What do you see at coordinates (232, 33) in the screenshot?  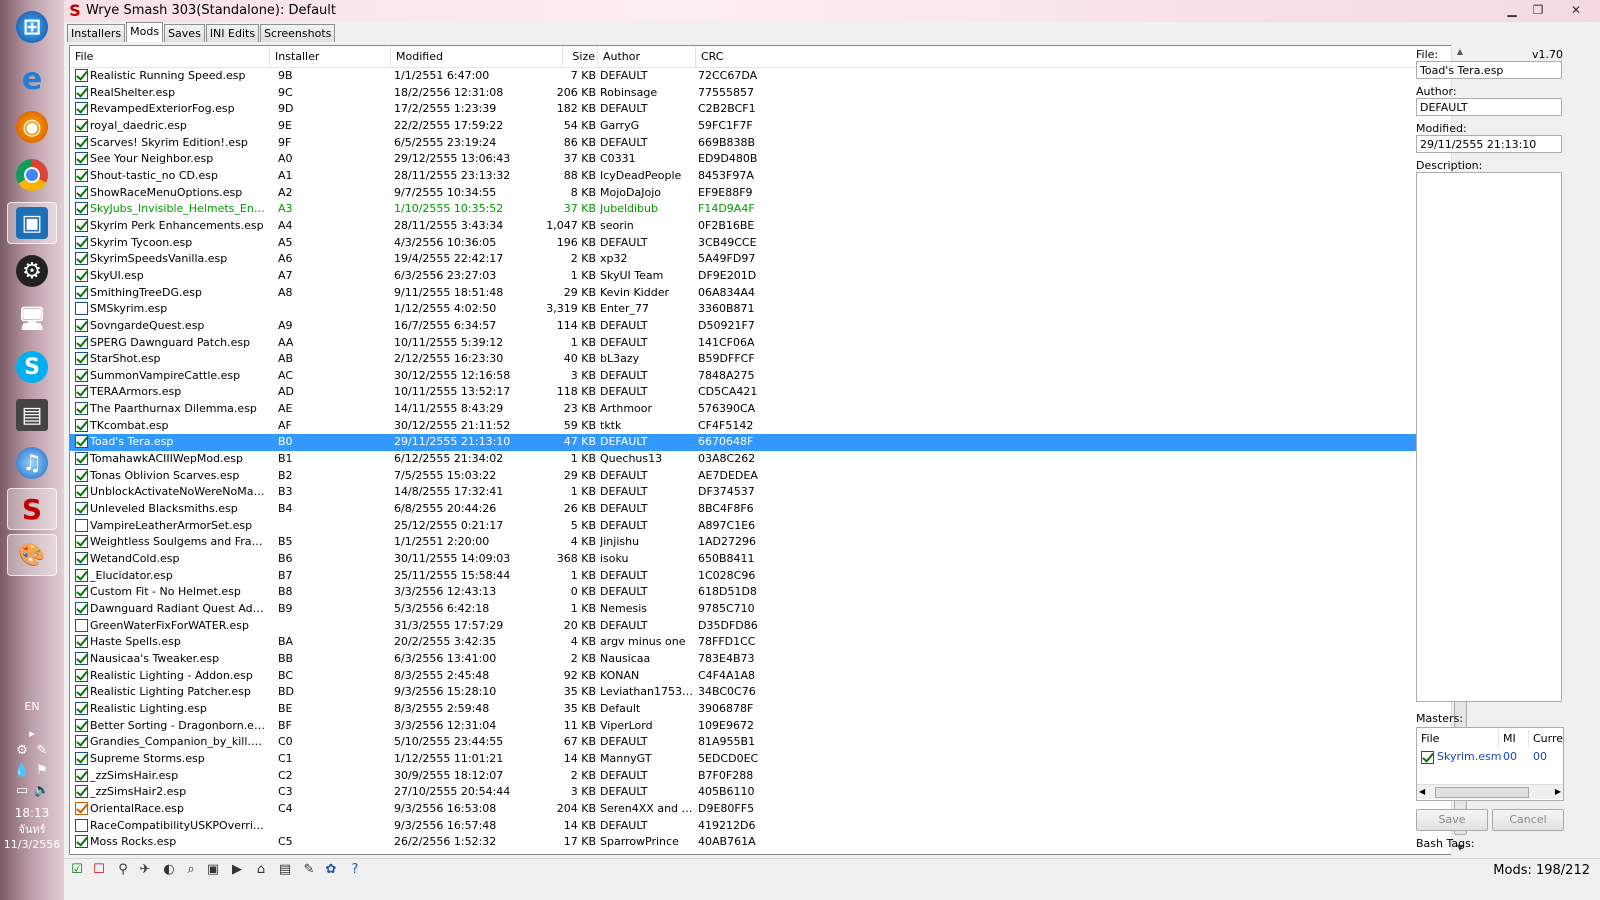 I see `tab-ini-edits: INI Edits` at bounding box center [232, 33].